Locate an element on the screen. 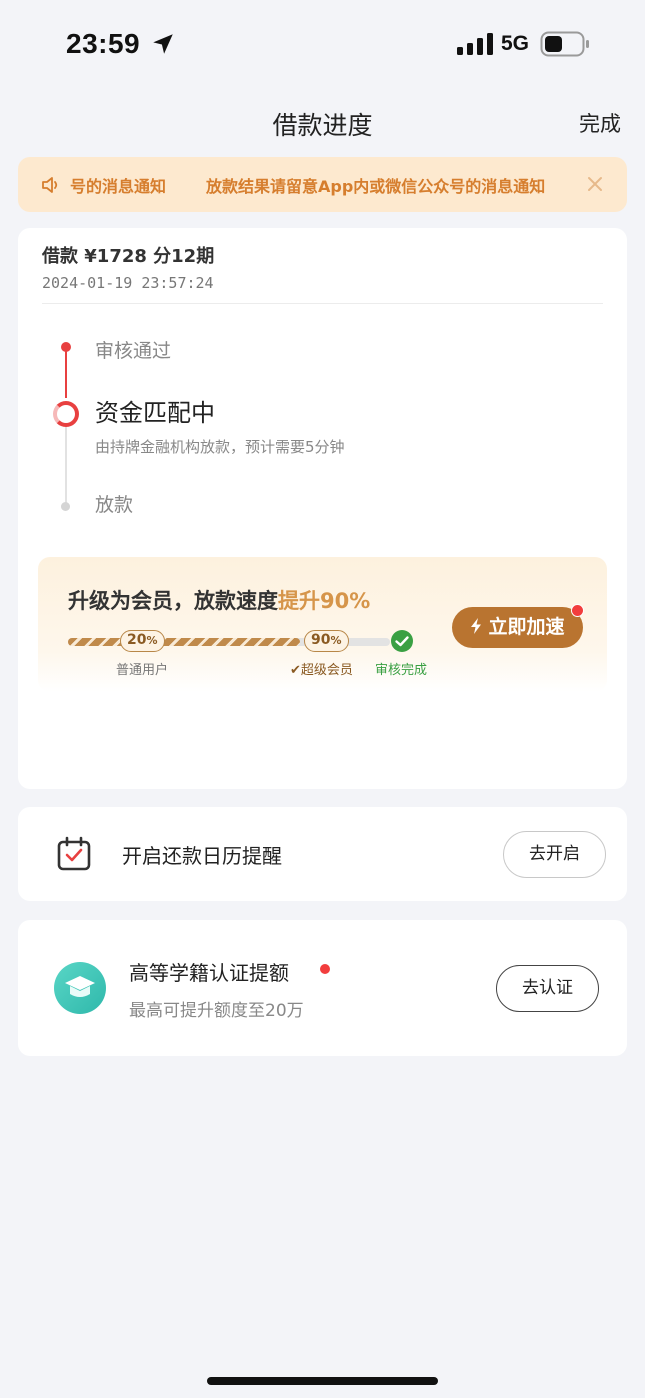 This screenshot has height=1398, width=645. step-matching-description: 由持牌金融机构放款，预计需要5分钟 is located at coordinates (220, 447).